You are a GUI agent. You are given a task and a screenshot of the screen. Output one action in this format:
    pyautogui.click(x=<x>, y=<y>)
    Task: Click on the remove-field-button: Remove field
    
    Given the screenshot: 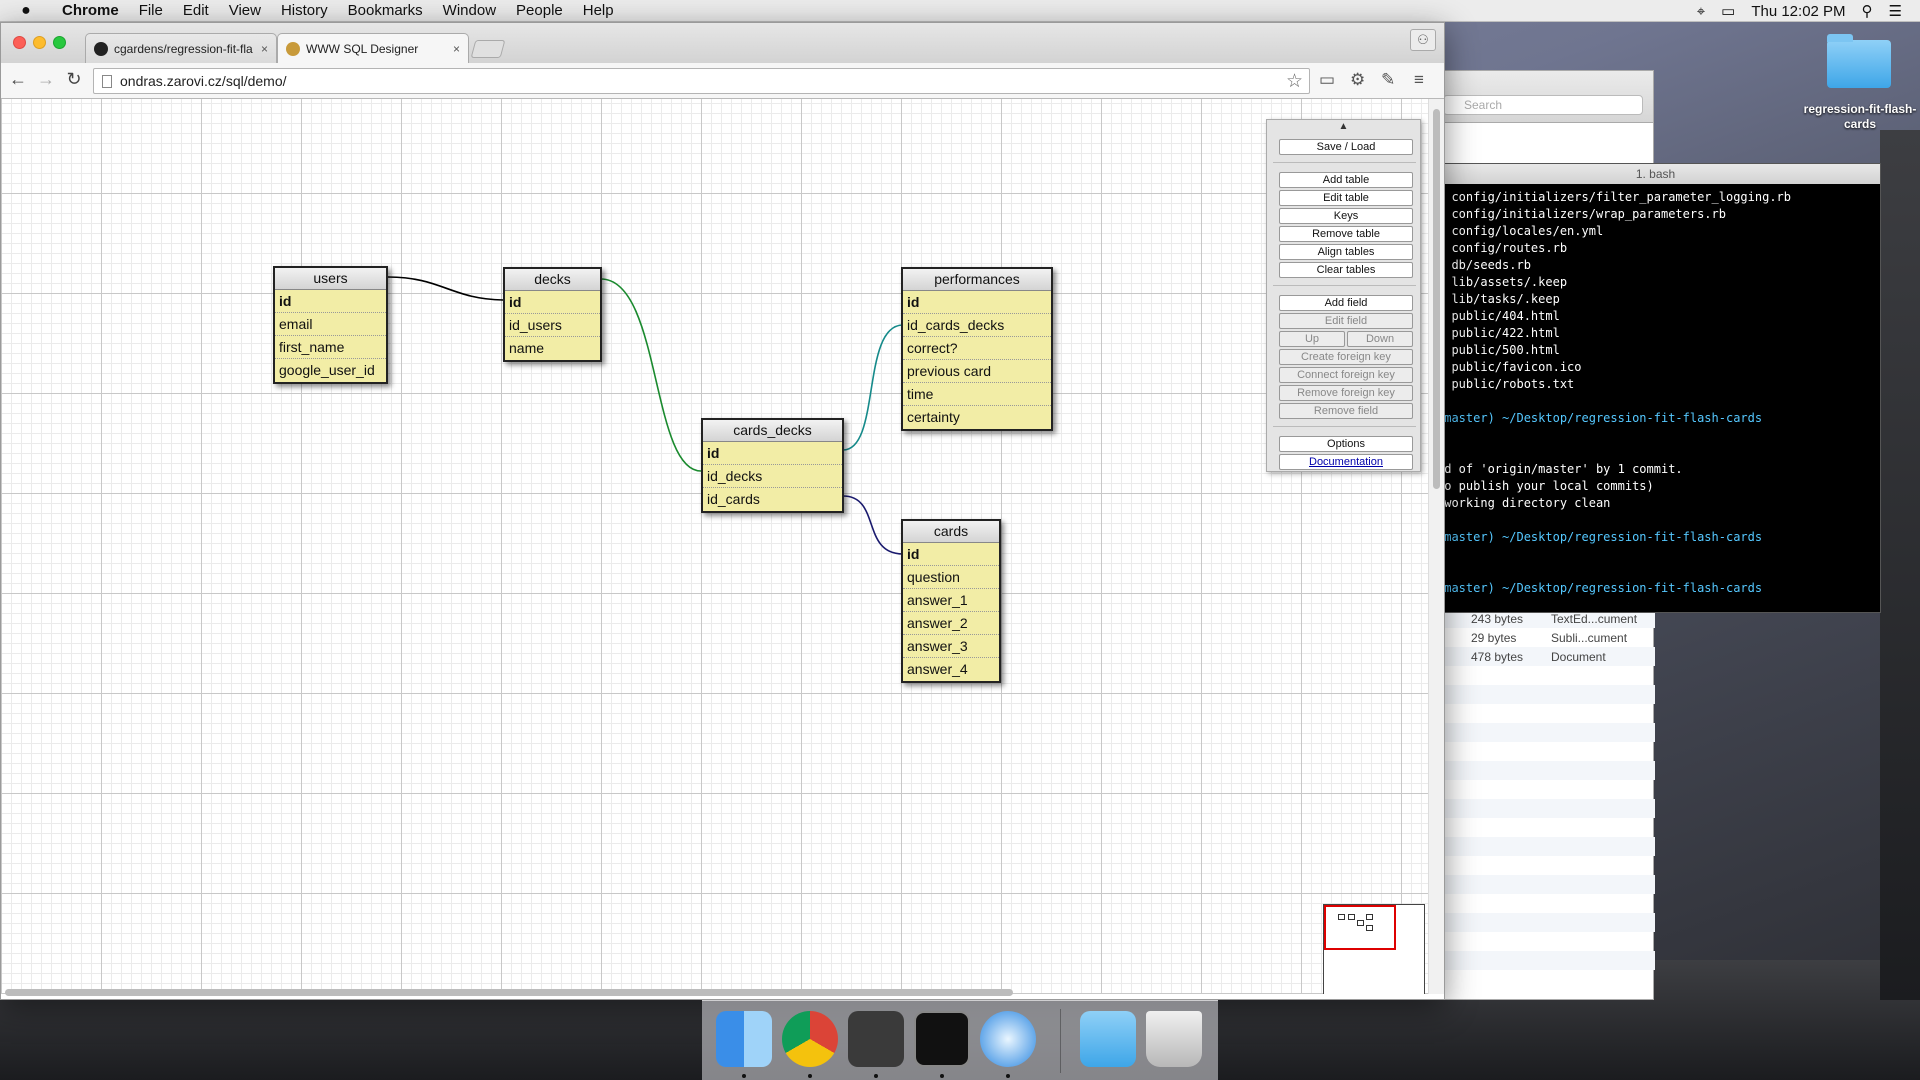 What is the action you would take?
    pyautogui.click(x=1346, y=411)
    